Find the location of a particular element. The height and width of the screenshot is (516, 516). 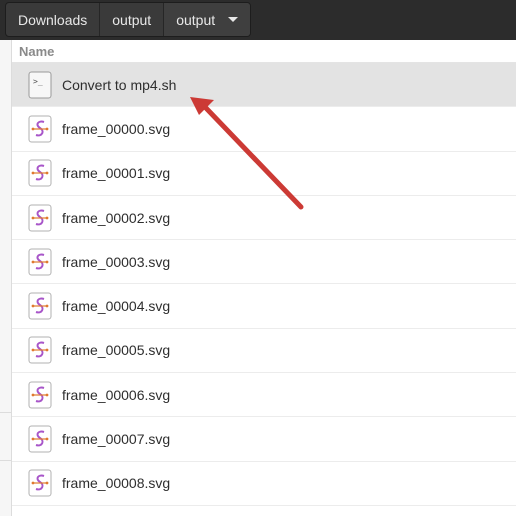

path-segment-output-parent: output is located at coordinates (132, 19).